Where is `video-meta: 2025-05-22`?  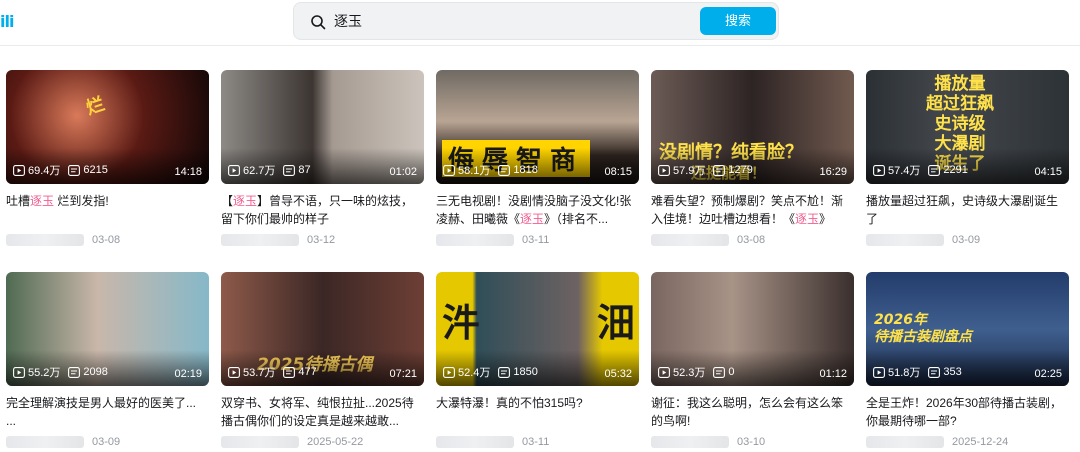
video-meta: 2025-05-22 is located at coordinates (322, 442).